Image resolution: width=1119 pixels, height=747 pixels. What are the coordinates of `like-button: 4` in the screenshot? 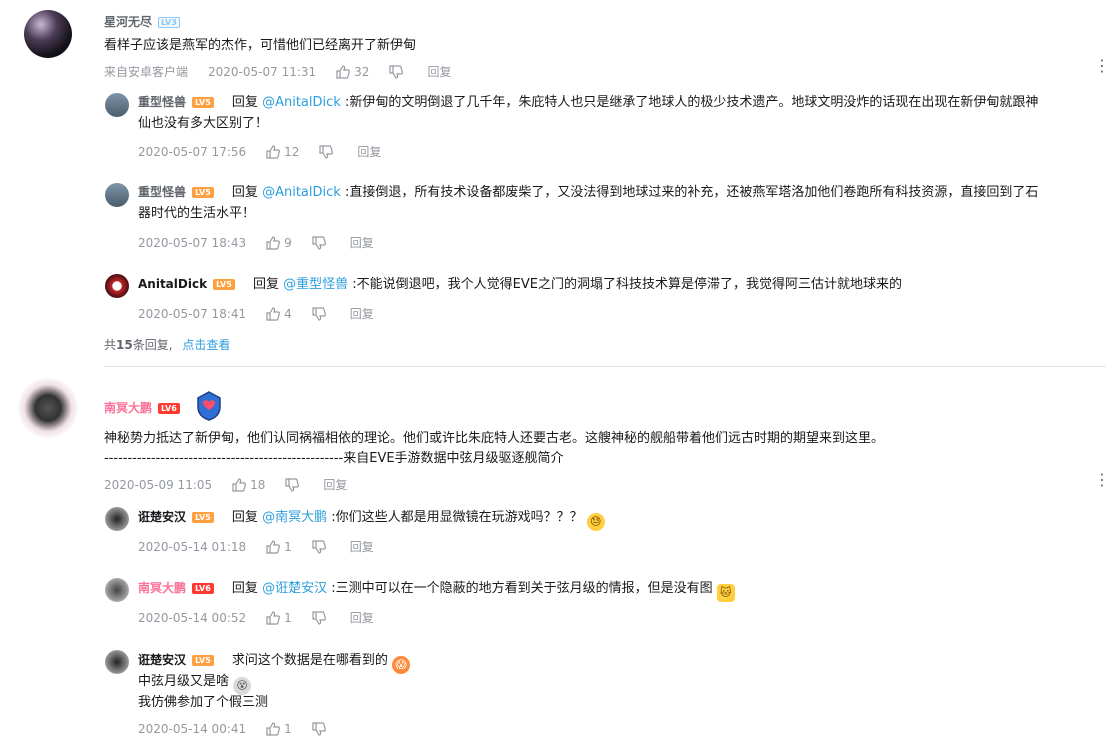 It's located at (279, 314).